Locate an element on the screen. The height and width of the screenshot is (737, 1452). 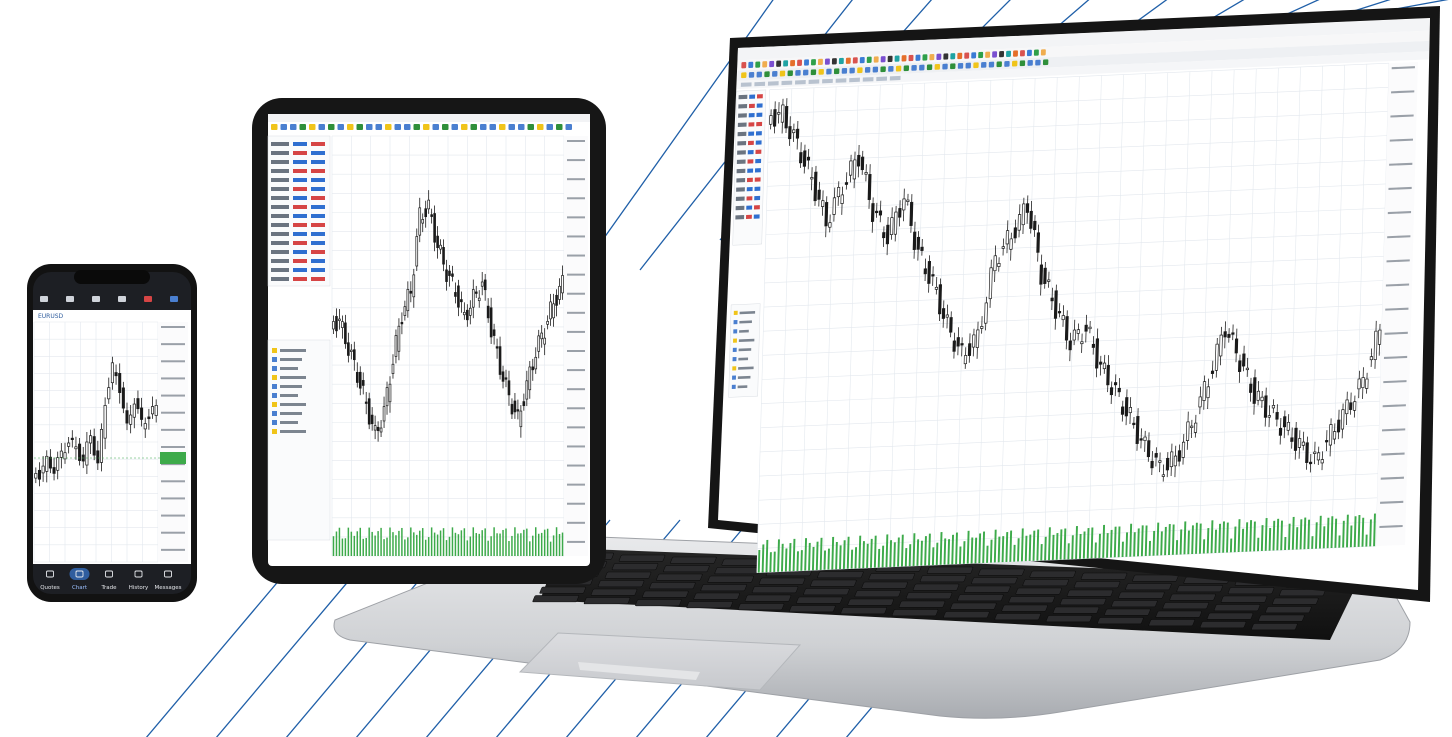
menu-icon is located at coordinates (44, 299).